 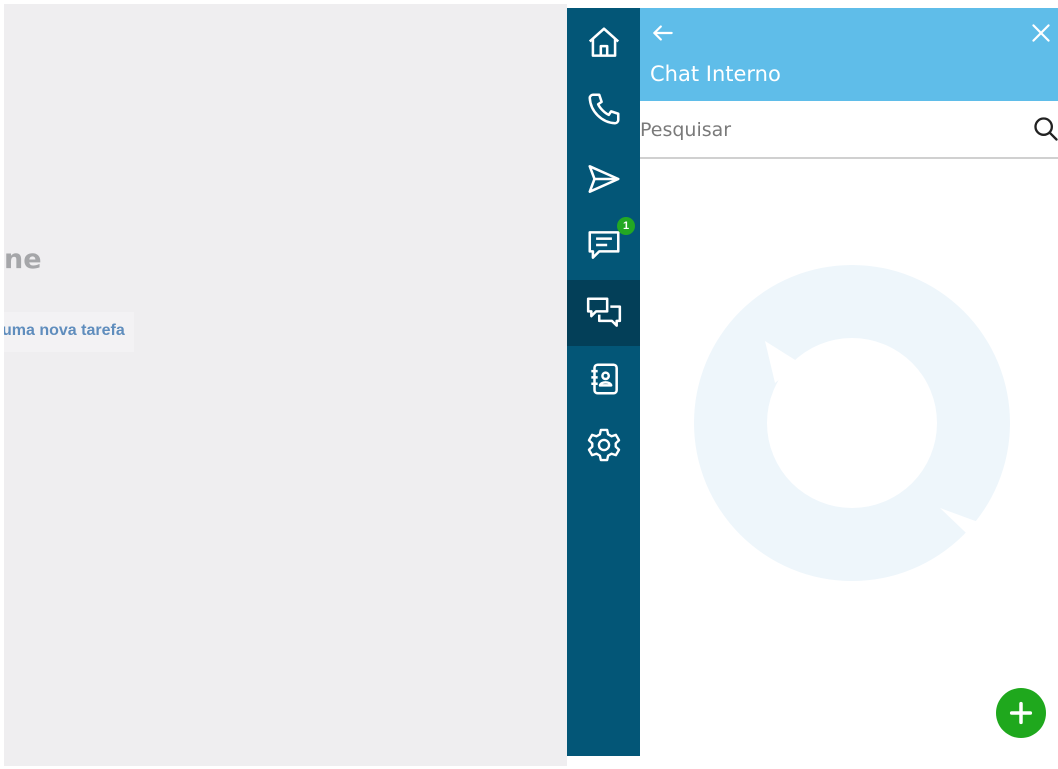 I want to click on back-arrow-icon, so click(x=663, y=33).